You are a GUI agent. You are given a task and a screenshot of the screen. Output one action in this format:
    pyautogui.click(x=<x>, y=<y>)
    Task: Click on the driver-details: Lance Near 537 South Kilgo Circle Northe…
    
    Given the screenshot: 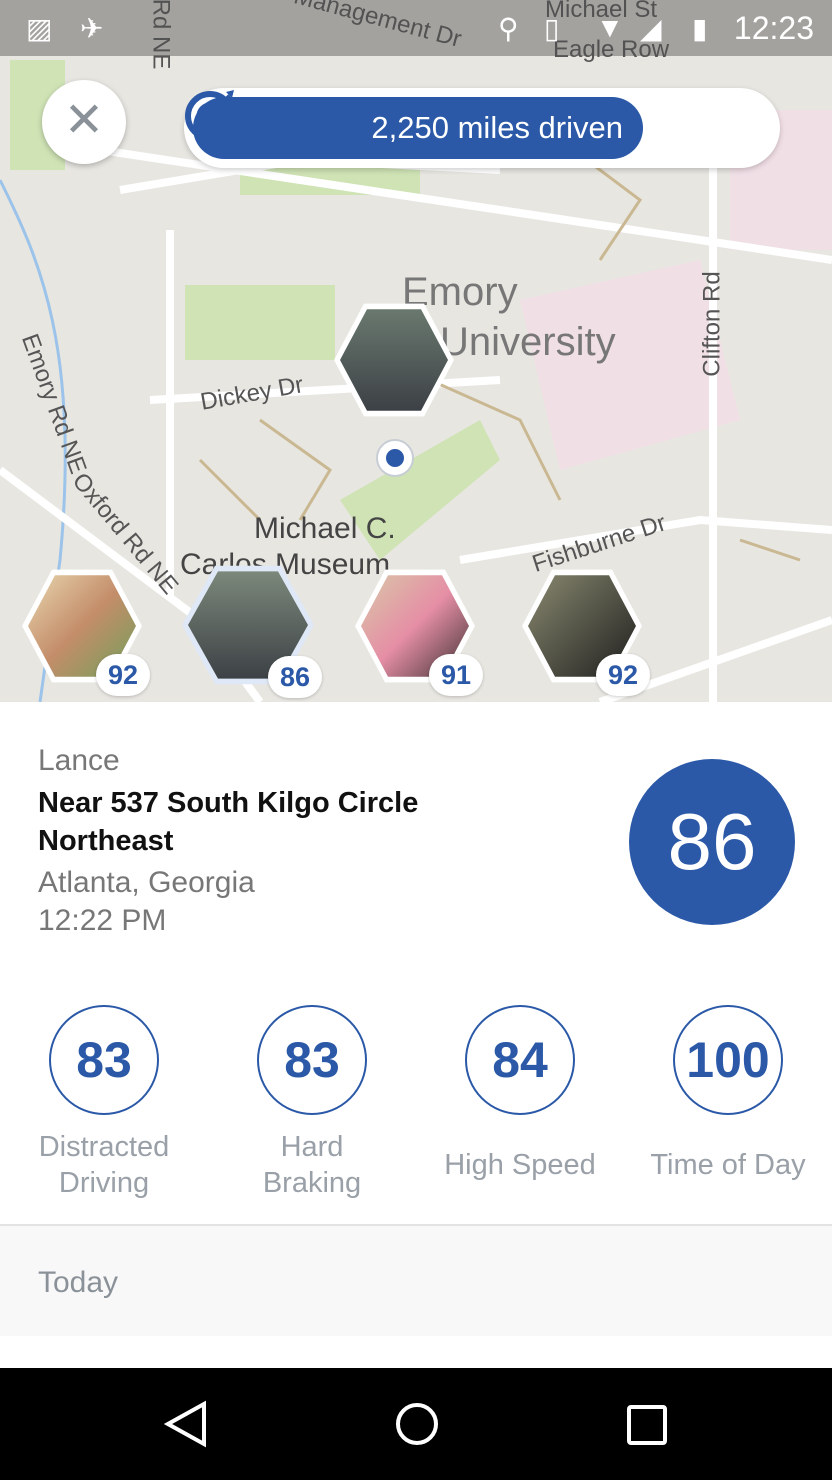 What is the action you would take?
    pyautogui.click(x=258, y=842)
    